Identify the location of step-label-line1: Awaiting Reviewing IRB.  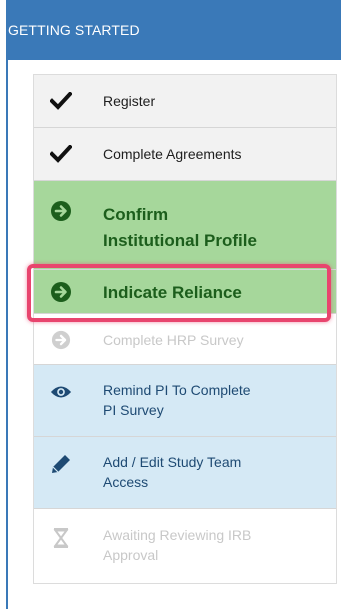
(177, 535).